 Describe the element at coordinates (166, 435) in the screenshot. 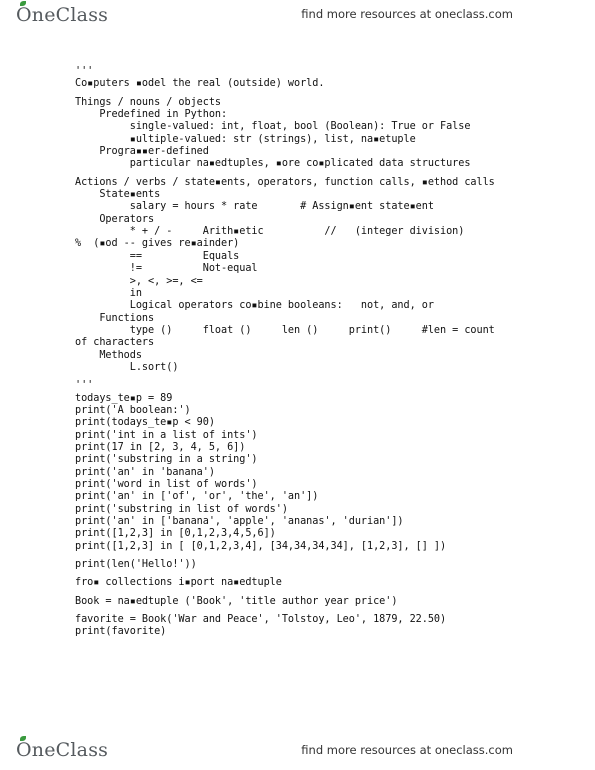

I see `text-line: print('int in a list of ints')` at that location.